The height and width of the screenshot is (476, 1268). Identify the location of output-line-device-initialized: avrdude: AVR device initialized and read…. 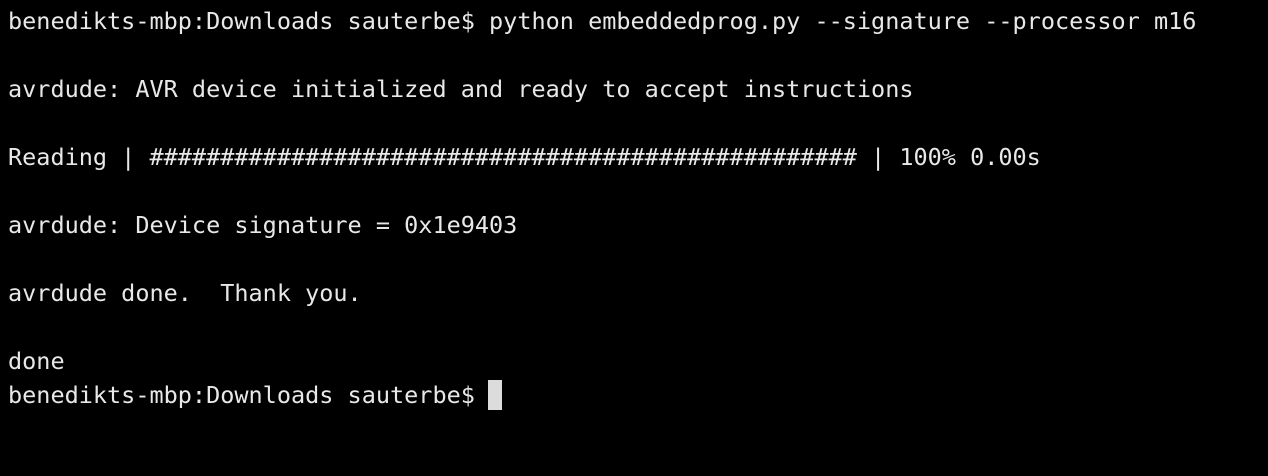
(461, 89).